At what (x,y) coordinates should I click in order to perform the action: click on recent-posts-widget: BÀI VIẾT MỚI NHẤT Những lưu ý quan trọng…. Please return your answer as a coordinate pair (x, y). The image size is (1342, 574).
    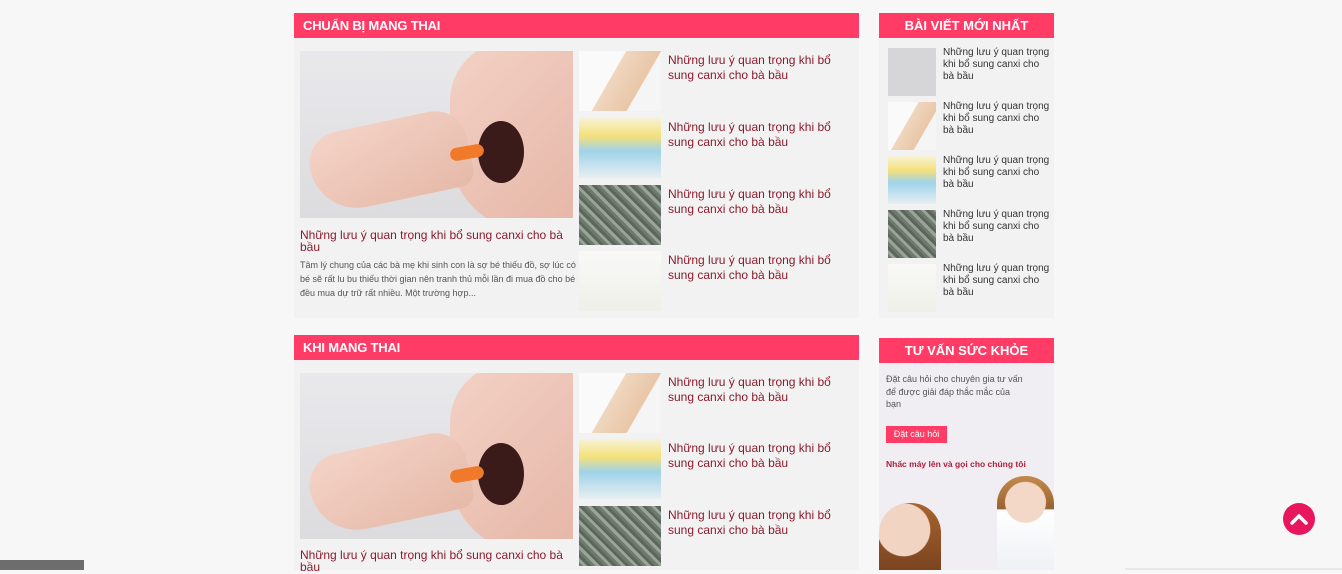
    Looking at the image, I should click on (966, 165).